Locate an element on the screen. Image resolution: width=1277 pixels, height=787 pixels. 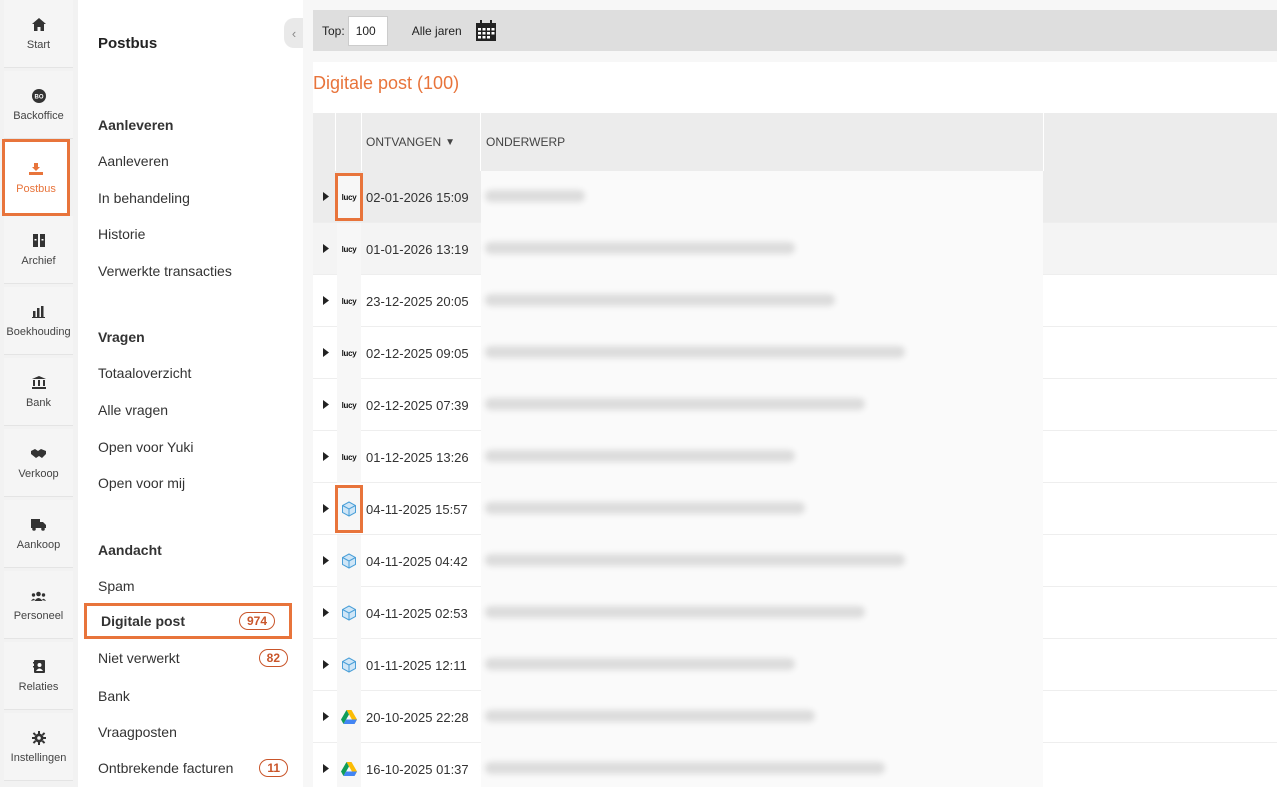
rail-label: Bank is located at coordinates (38, 402).